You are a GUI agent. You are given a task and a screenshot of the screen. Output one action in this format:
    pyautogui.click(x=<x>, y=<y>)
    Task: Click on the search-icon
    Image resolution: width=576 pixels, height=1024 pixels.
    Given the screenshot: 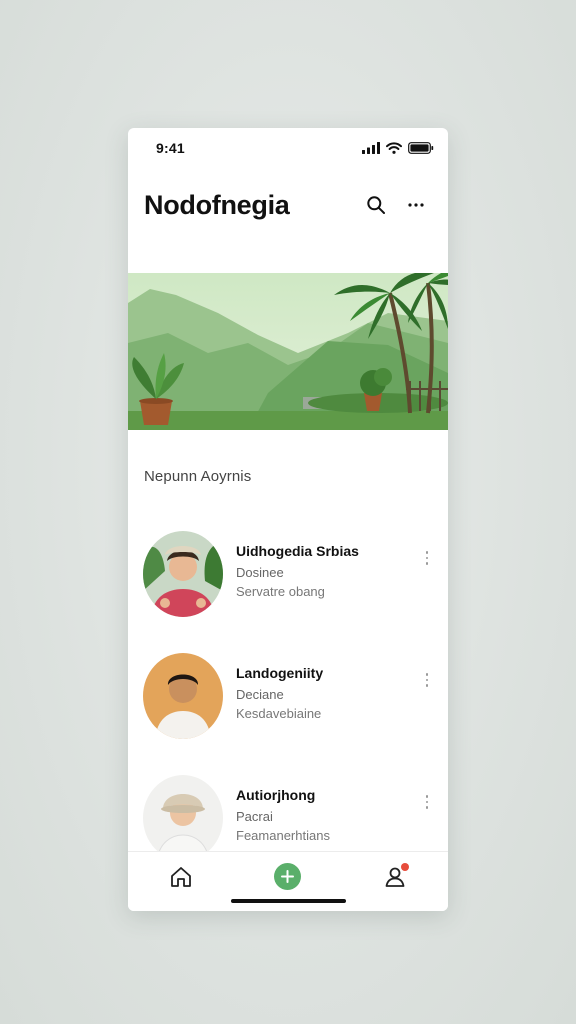 What is the action you would take?
    pyautogui.click(x=376, y=205)
    